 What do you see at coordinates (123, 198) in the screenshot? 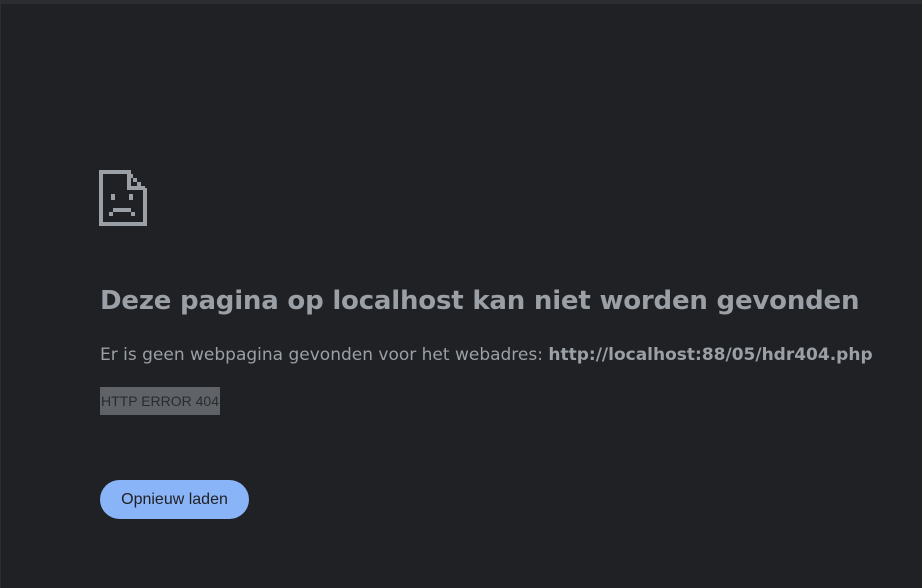
I see `sad-document-icon` at bounding box center [123, 198].